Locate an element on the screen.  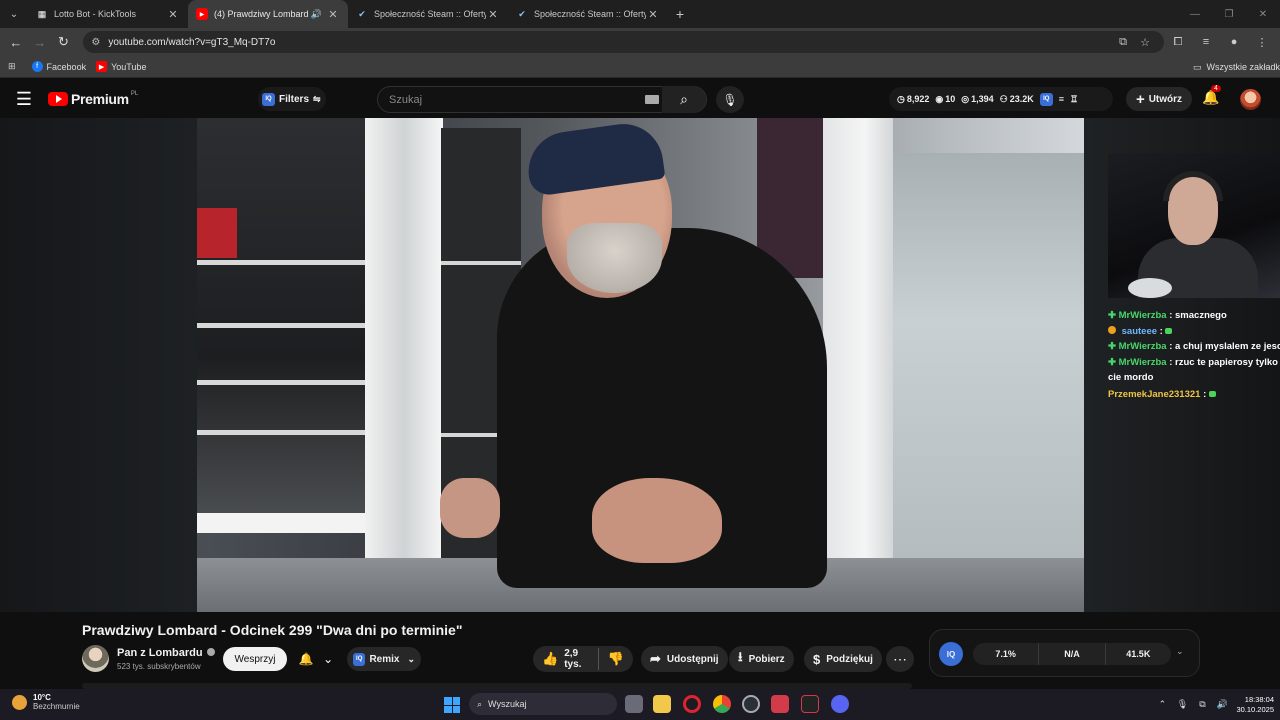
chat-message: ✚ MrWierzba : smacznego is located at coordinates (1167, 315).